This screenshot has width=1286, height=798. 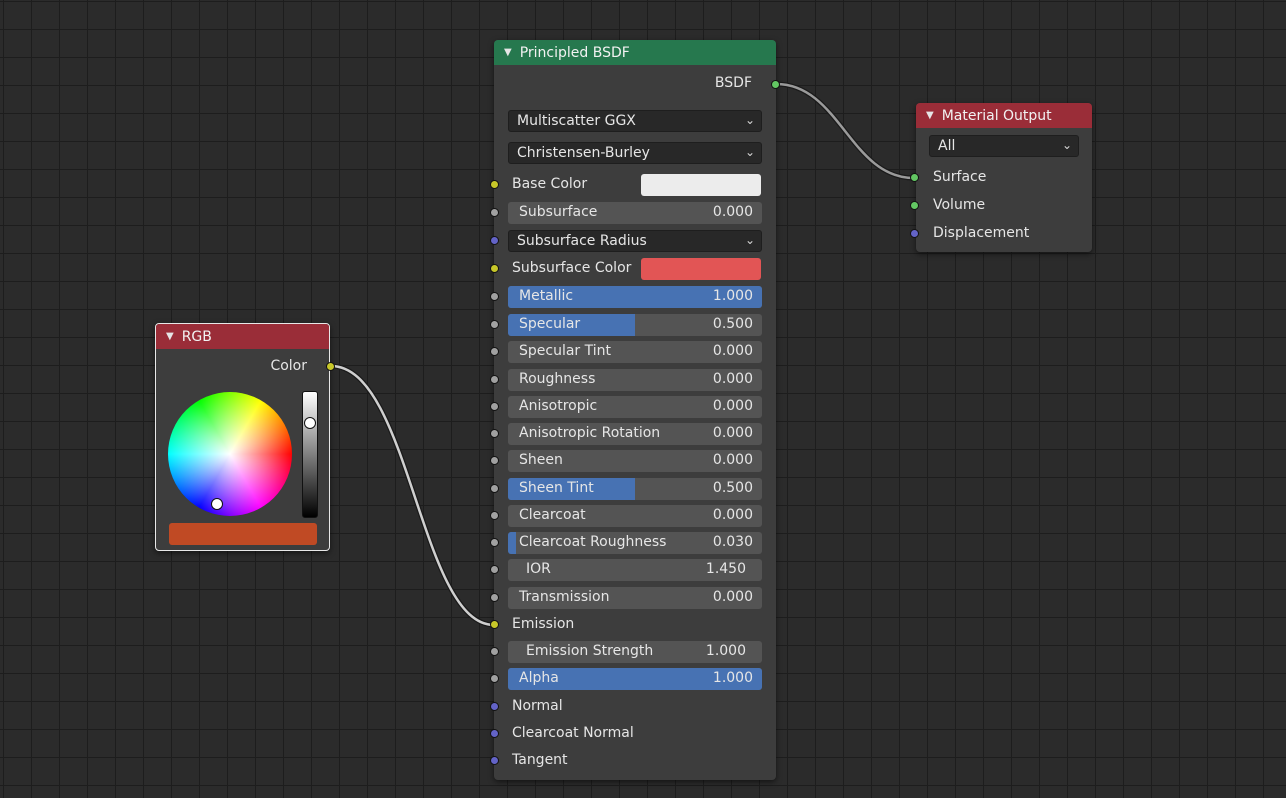 I want to click on clearcoat-roughness-socket, so click(x=494, y=542).